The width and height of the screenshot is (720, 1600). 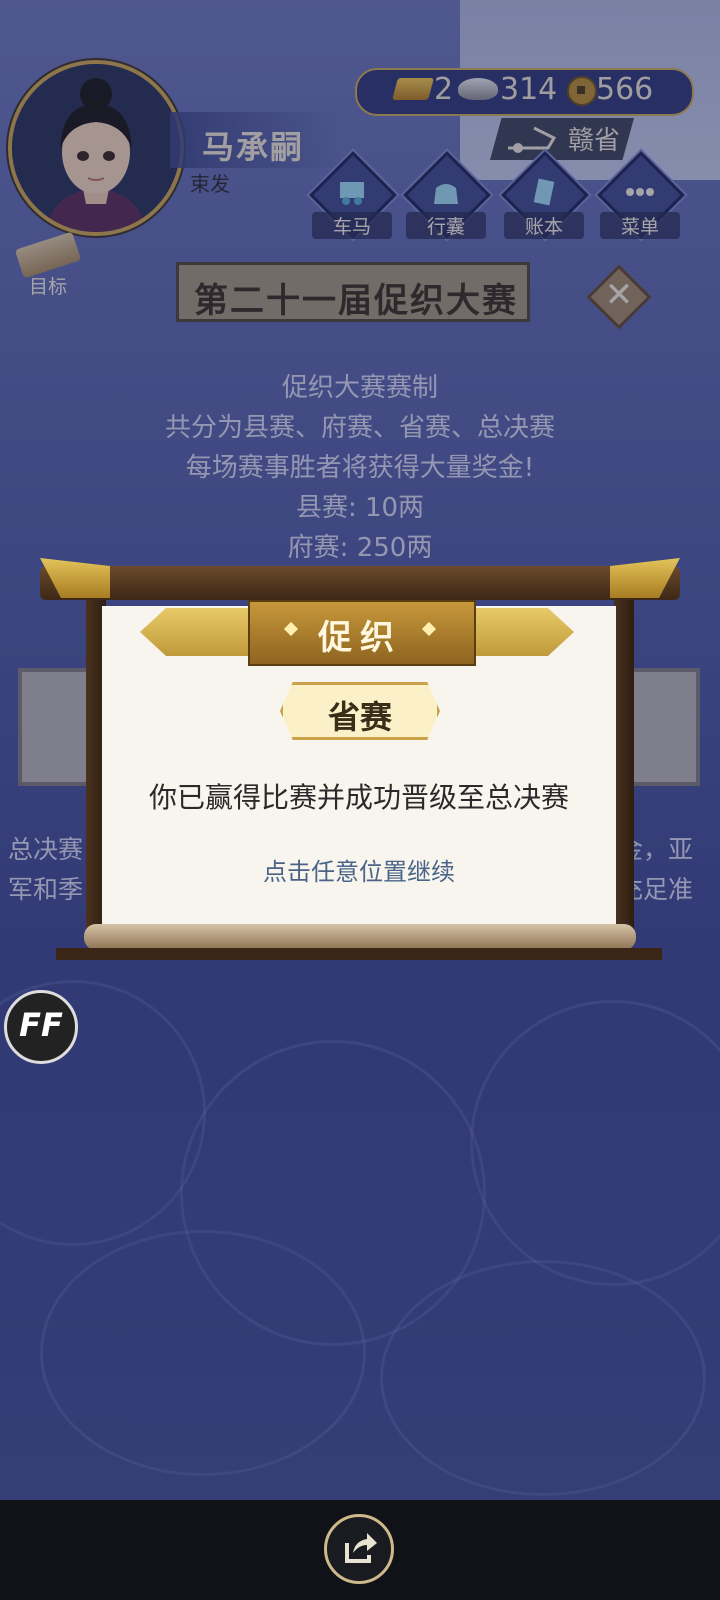 I want to click on continue-hint: 点击任意位置继续, so click(x=359, y=869).